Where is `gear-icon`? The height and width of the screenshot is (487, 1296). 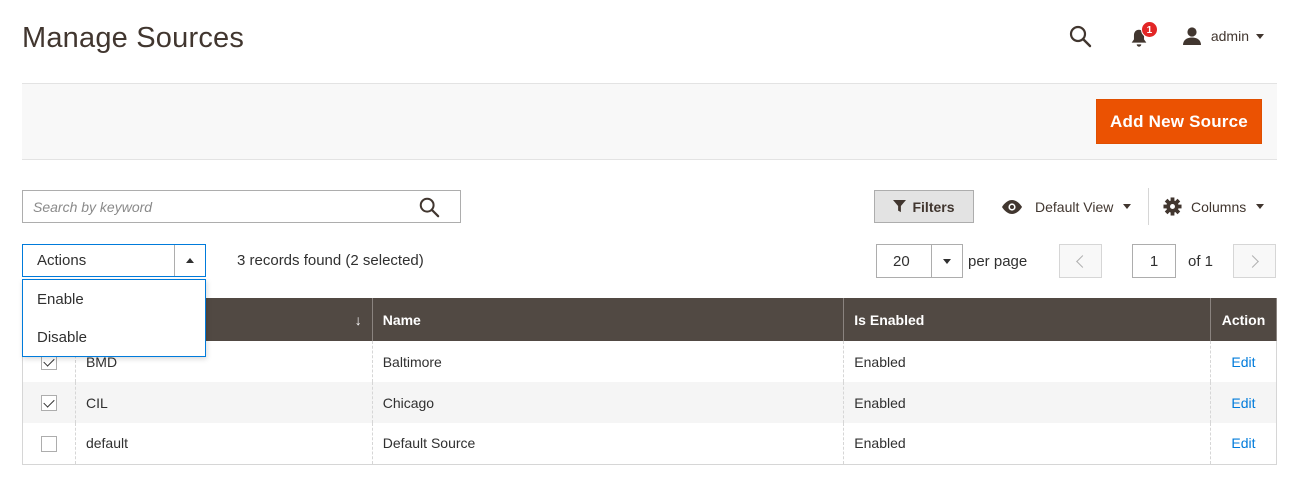
gear-icon is located at coordinates (1172, 206).